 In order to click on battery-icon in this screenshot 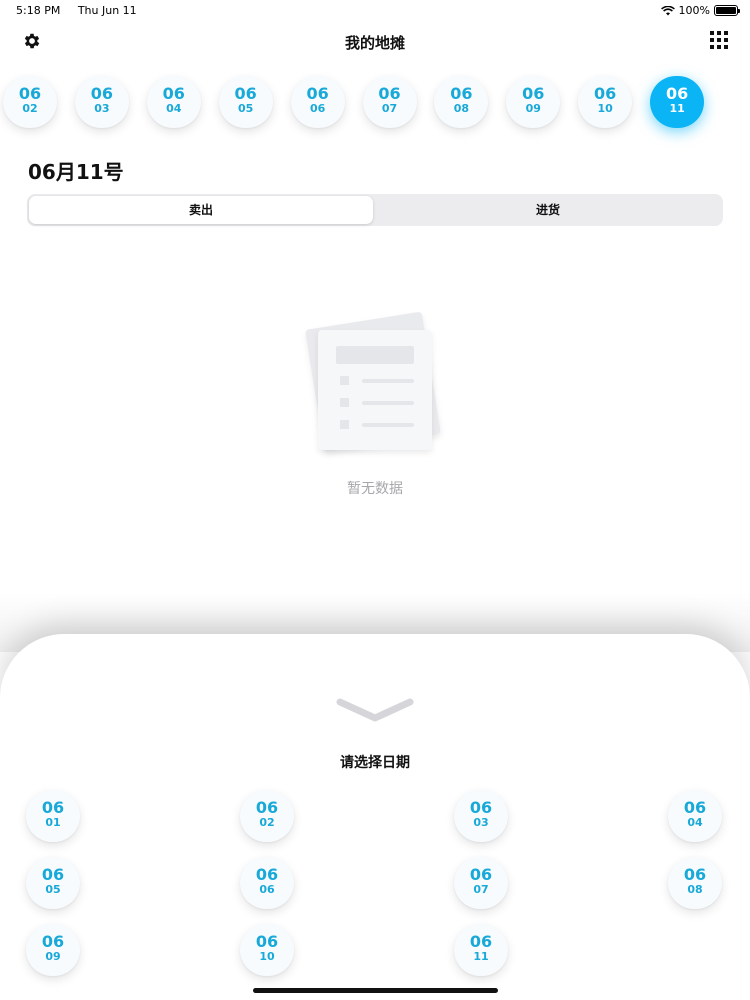, I will do `click(727, 10)`.